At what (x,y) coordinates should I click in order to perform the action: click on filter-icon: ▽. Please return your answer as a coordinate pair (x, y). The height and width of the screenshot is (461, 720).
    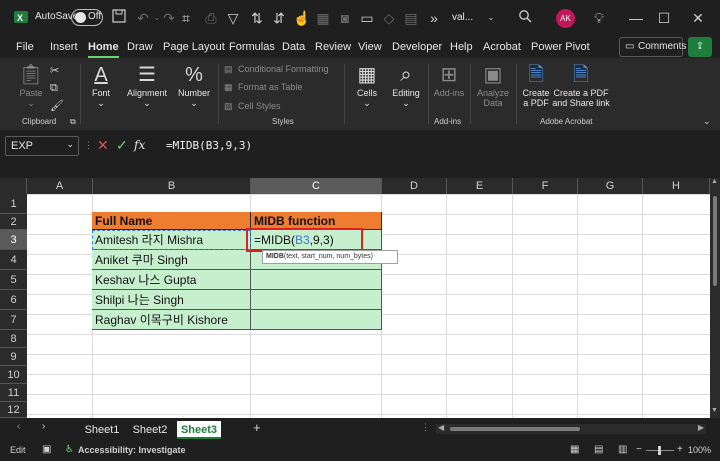
    Looking at the image, I should click on (233, 18).